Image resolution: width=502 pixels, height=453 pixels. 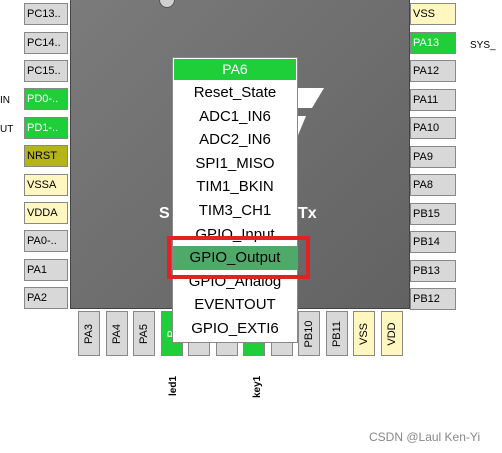 I want to click on bottom-pin-8: PB10, so click(x=309, y=333).